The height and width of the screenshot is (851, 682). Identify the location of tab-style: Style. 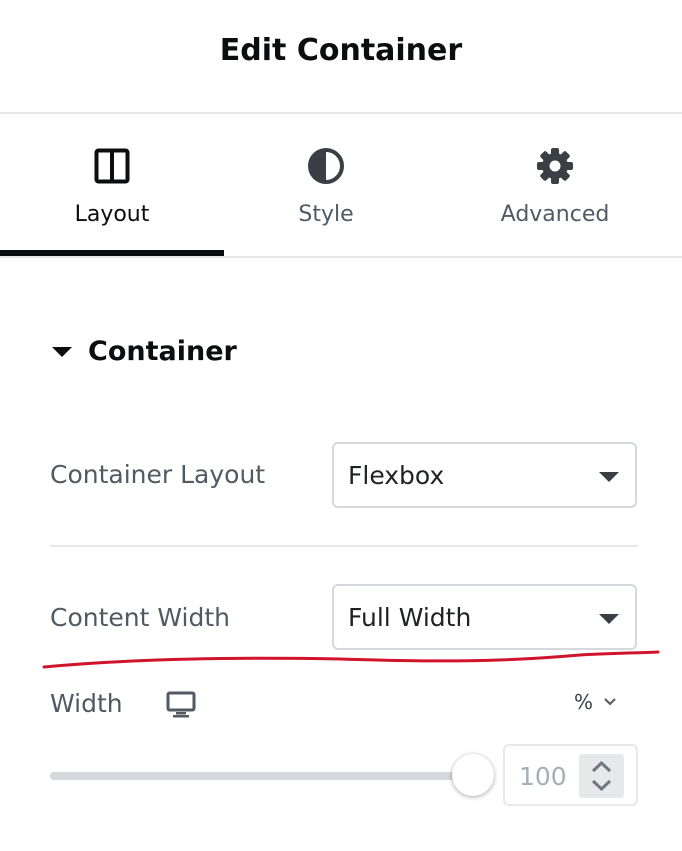
(326, 185).